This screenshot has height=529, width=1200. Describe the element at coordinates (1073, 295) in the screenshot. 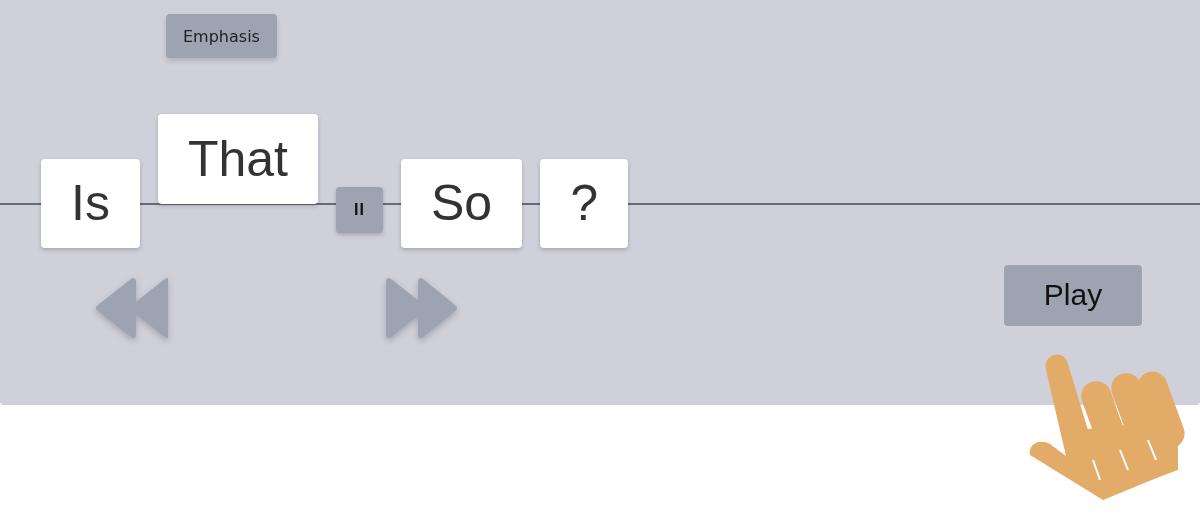

I see `play-button: Play` at that location.